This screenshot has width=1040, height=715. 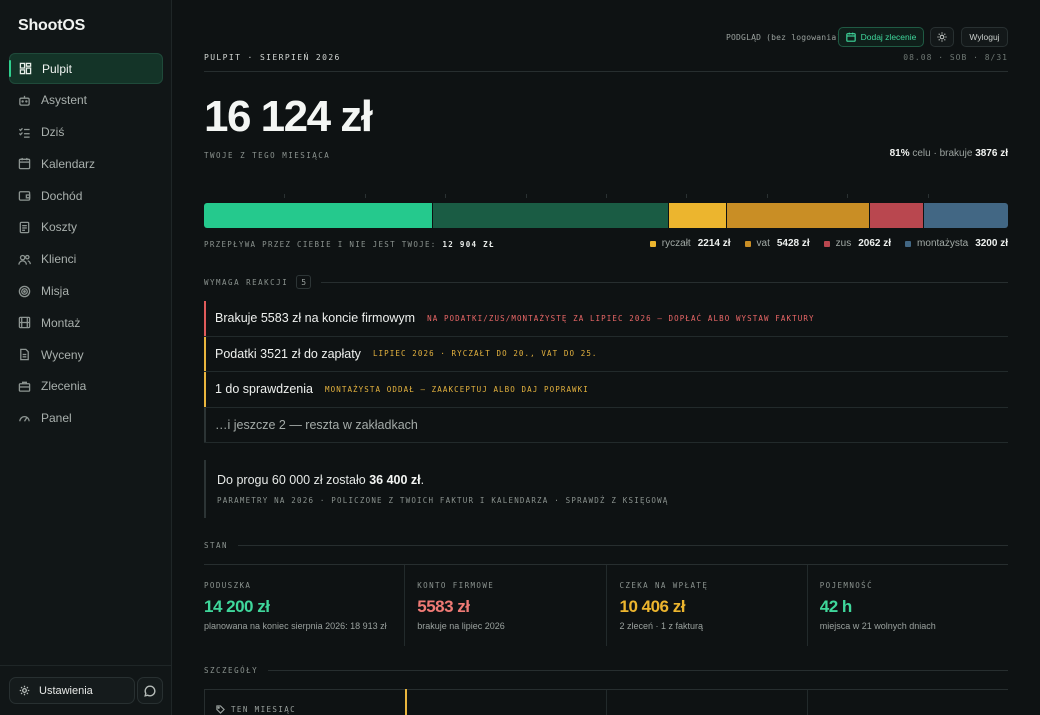 I want to click on briefcase-icon, so click(x=24, y=386).